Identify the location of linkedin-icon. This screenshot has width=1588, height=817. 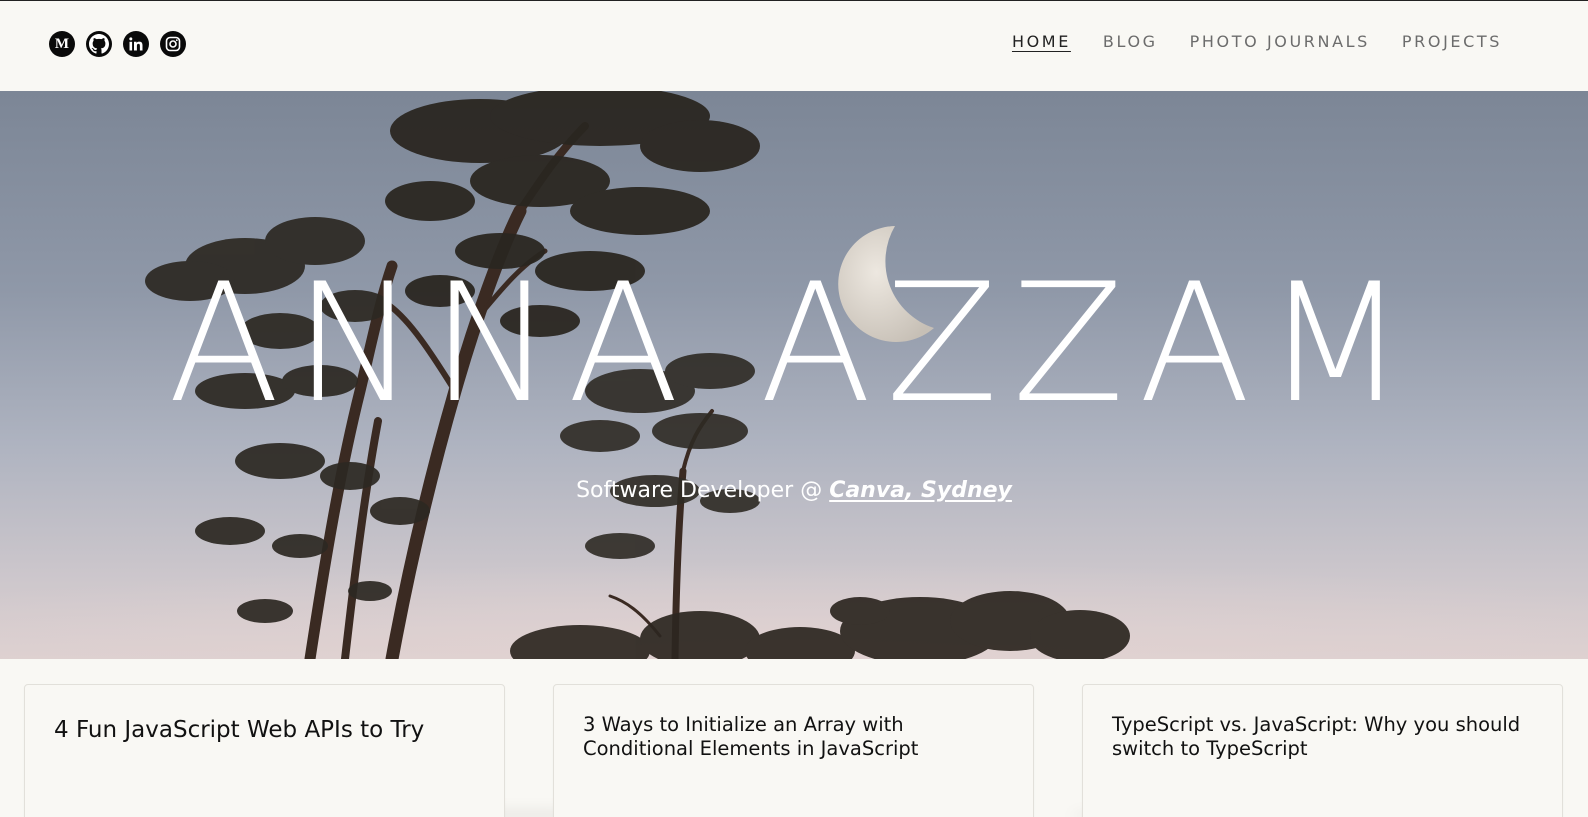
(136, 44).